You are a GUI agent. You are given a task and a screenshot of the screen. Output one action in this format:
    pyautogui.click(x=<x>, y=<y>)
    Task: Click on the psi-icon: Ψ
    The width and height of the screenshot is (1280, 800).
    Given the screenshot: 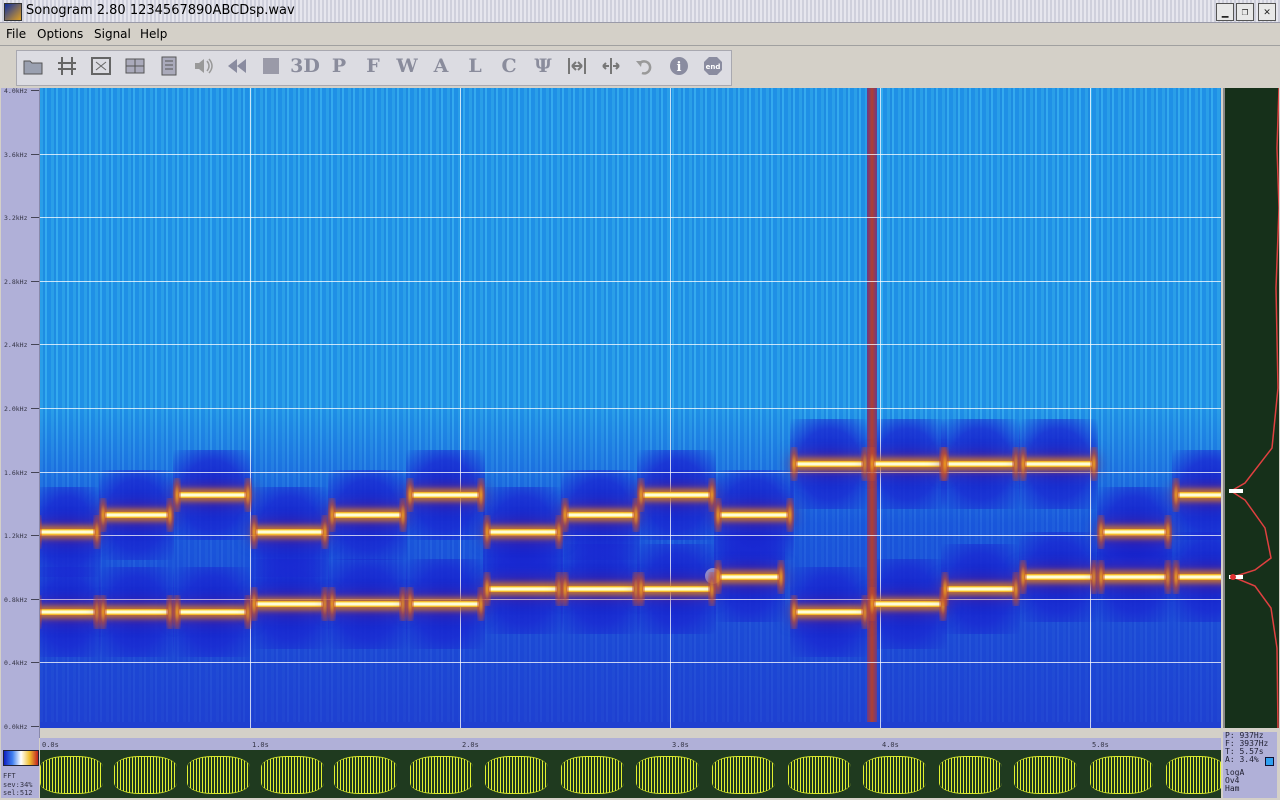 What is the action you would take?
    pyautogui.click(x=543, y=66)
    